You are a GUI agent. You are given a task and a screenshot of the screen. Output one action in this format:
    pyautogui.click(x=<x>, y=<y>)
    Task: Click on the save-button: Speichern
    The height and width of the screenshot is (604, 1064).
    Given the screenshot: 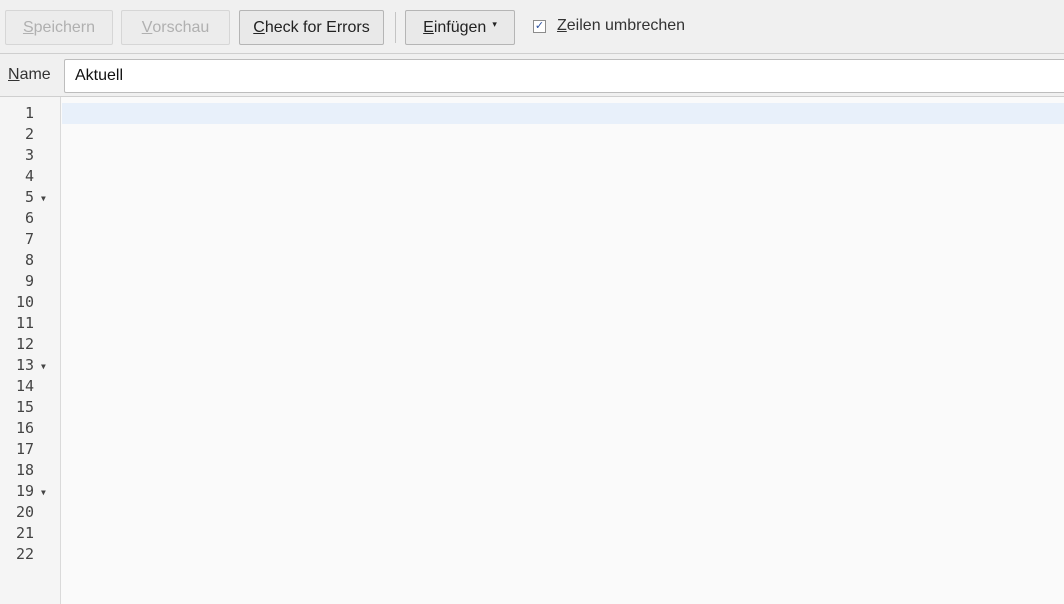 What is the action you would take?
    pyautogui.click(x=59, y=27)
    